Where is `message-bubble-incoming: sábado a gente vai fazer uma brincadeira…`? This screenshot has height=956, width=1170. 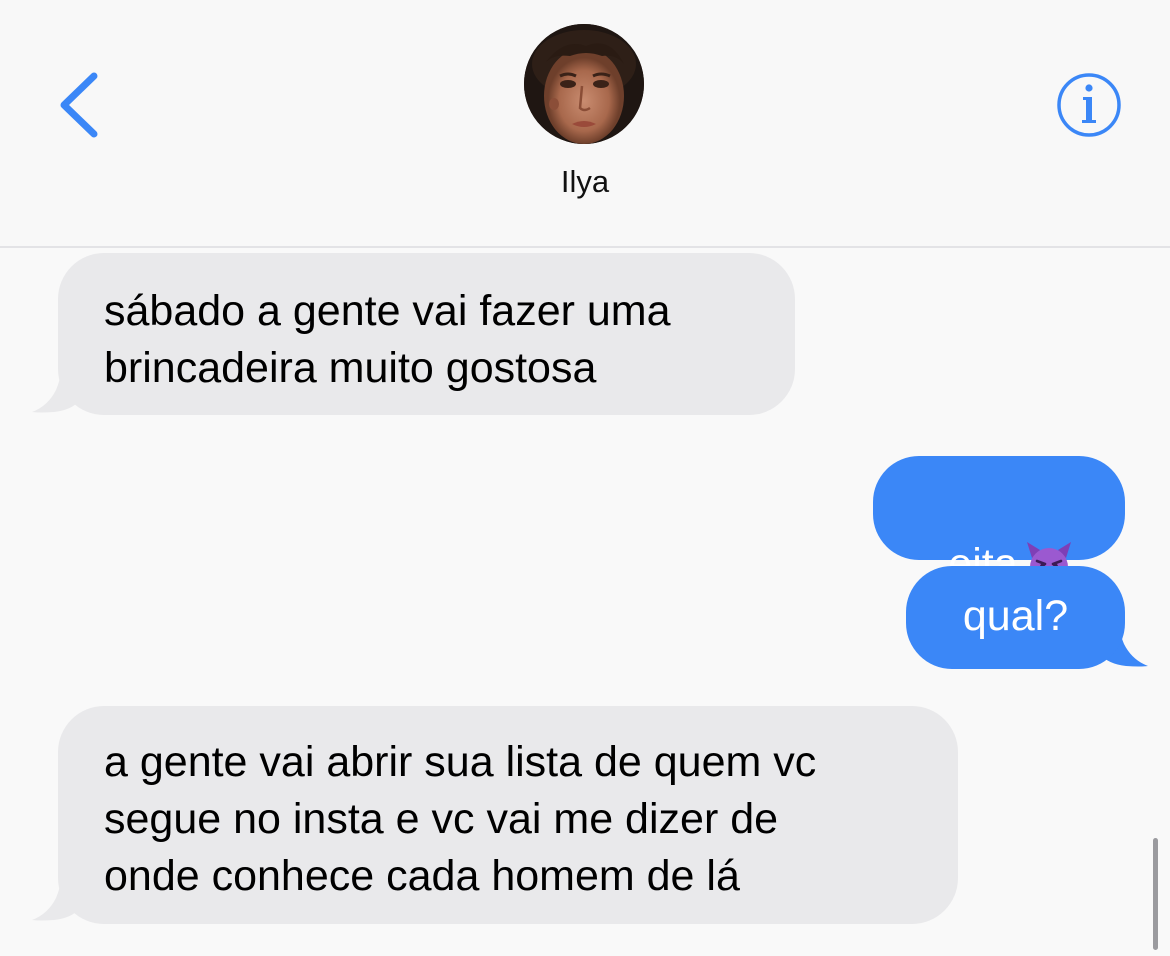 message-bubble-incoming: sábado a gente vai fazer uma brincadeira… is located at coordinates (426, 334).